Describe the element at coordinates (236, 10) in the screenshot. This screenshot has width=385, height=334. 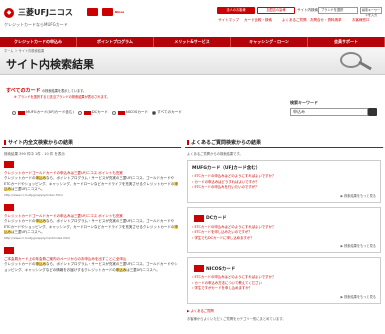
I see `corporate-button: 法人のお客様` at that location.